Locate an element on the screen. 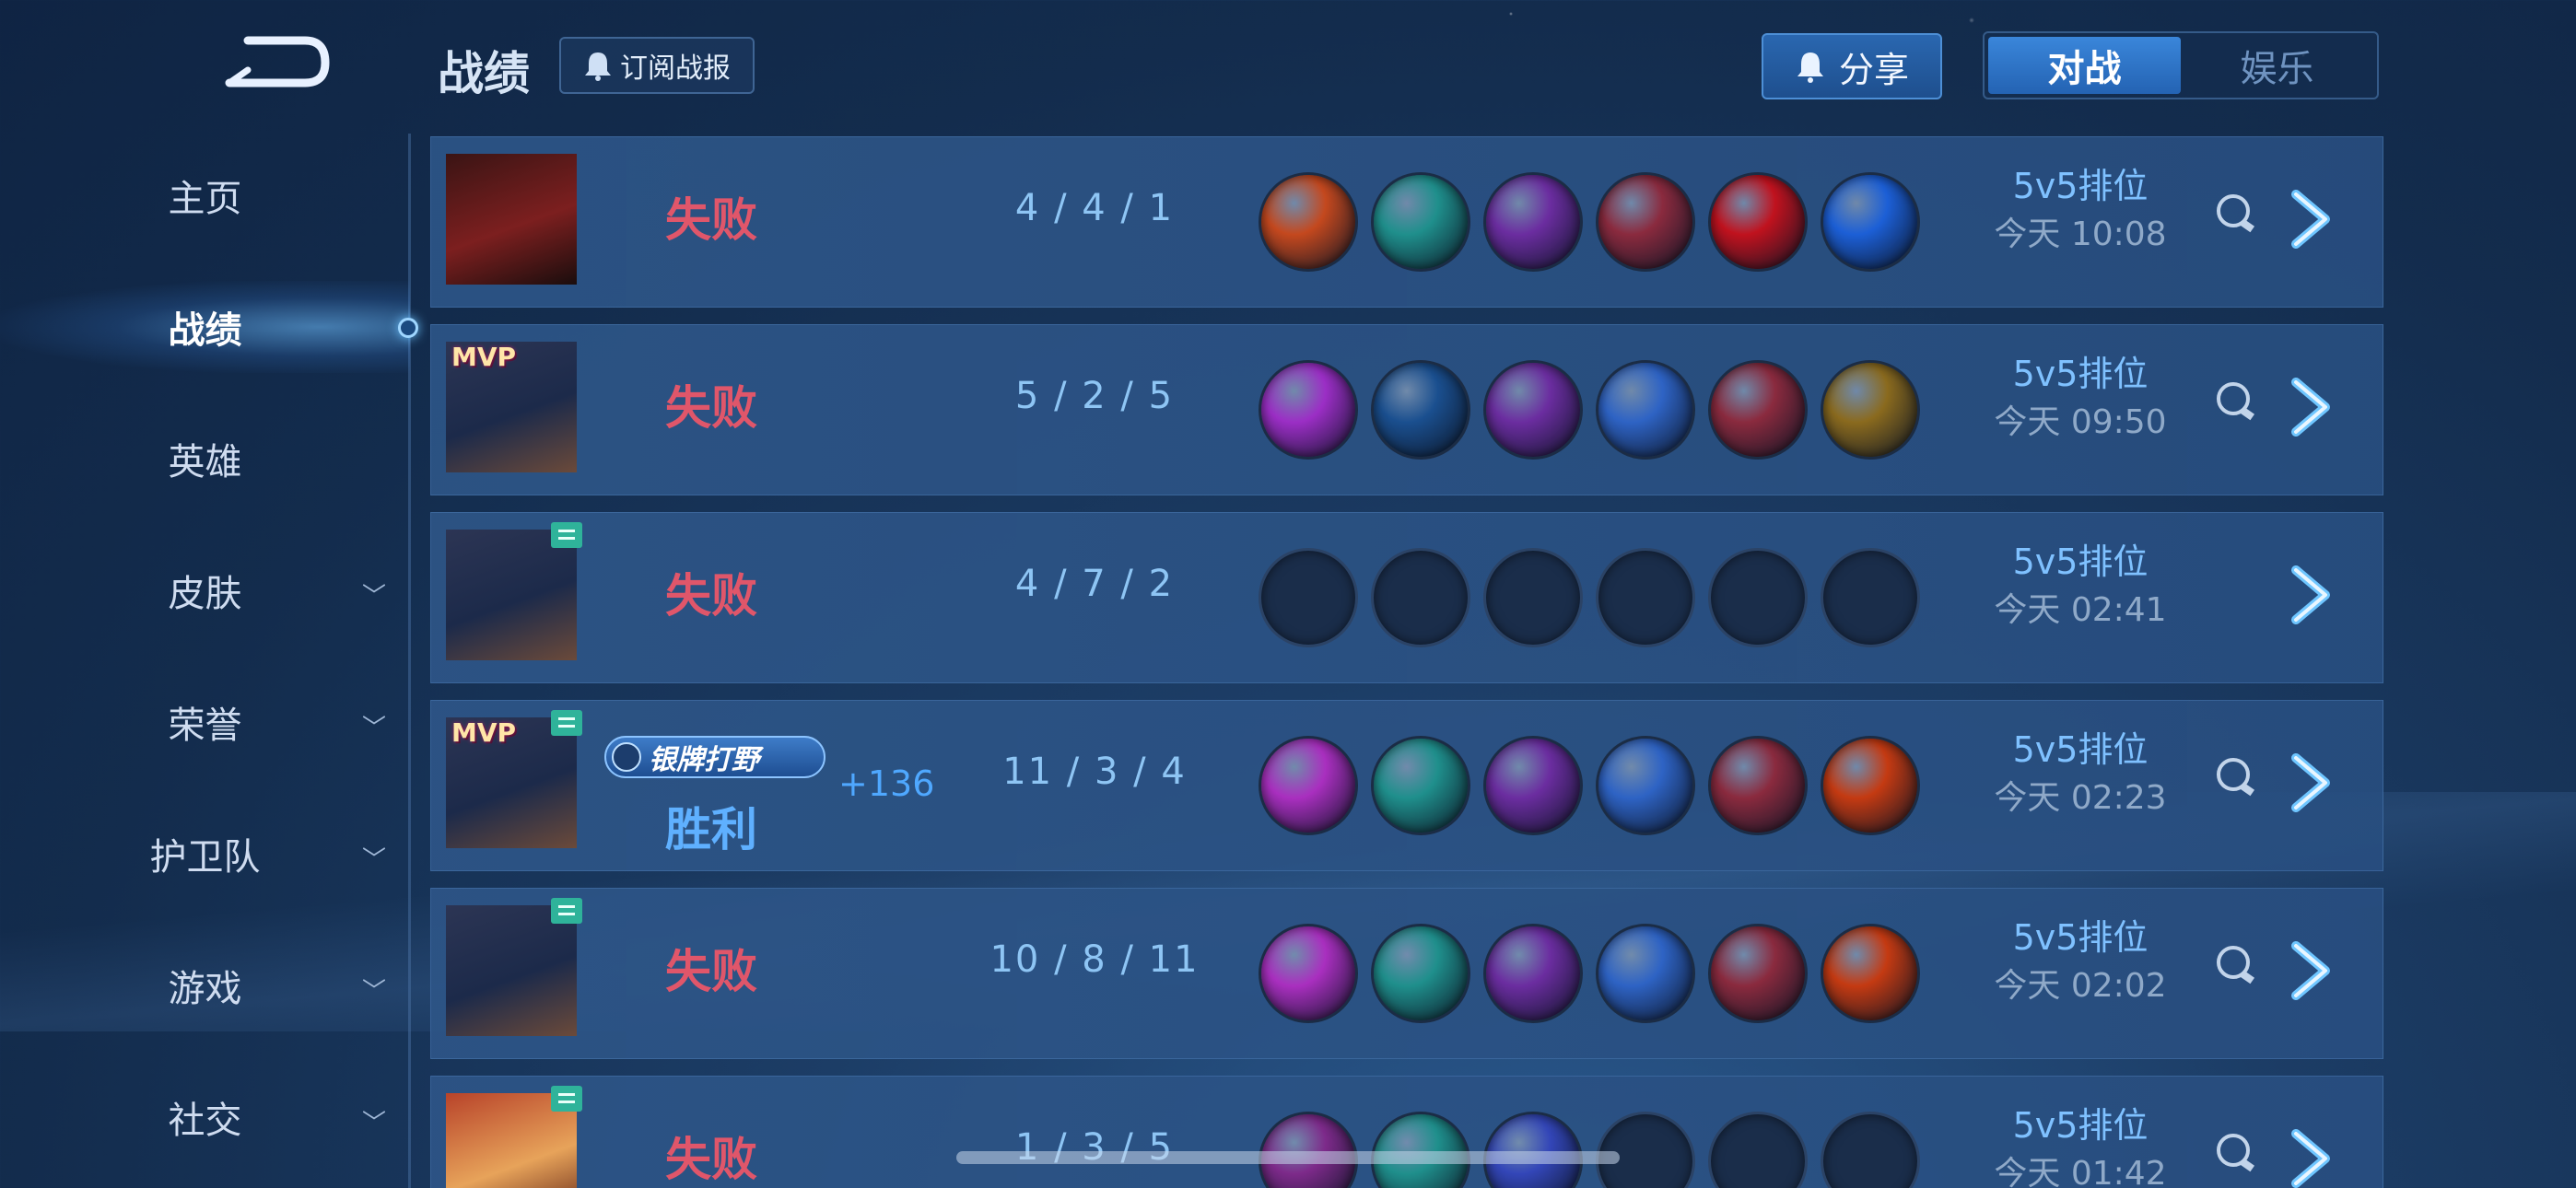 The width and height of the screenshot is (2576, 1188). sidebar-item-label: 战绩 is located at coordinates (205, 330).